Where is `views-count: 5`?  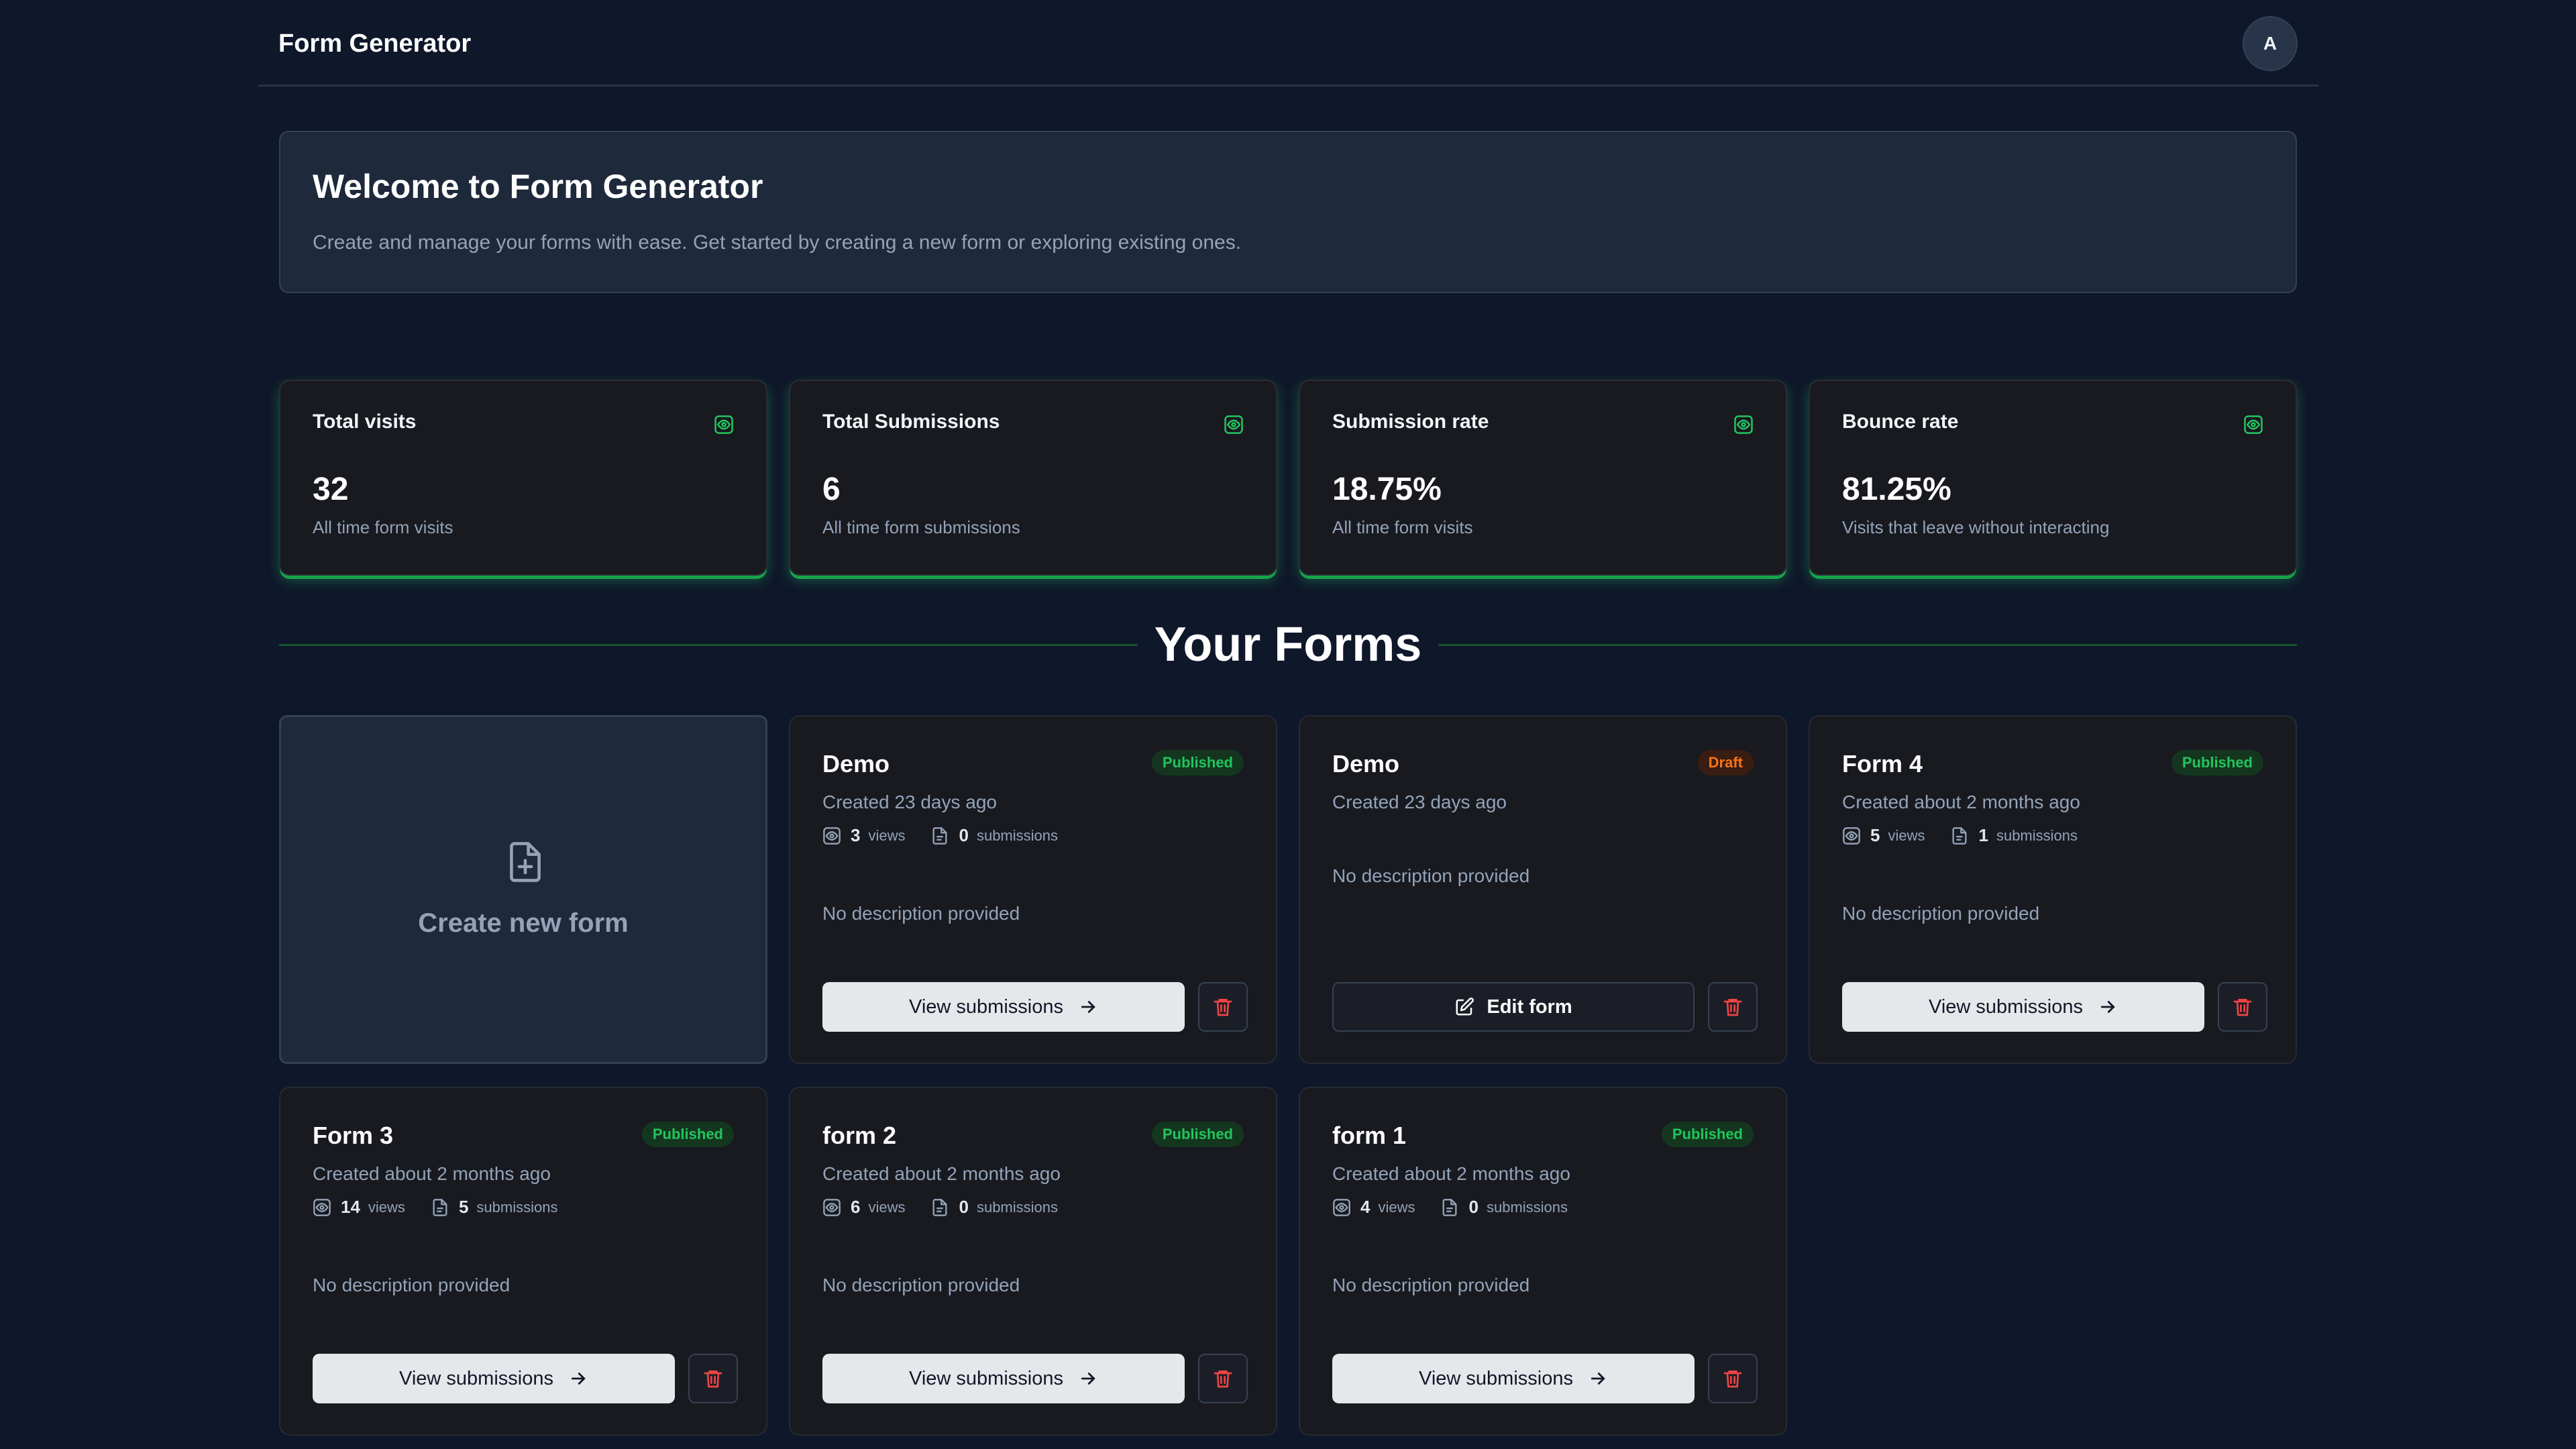
views-count: 5 is located at coordinates (1875, 835).